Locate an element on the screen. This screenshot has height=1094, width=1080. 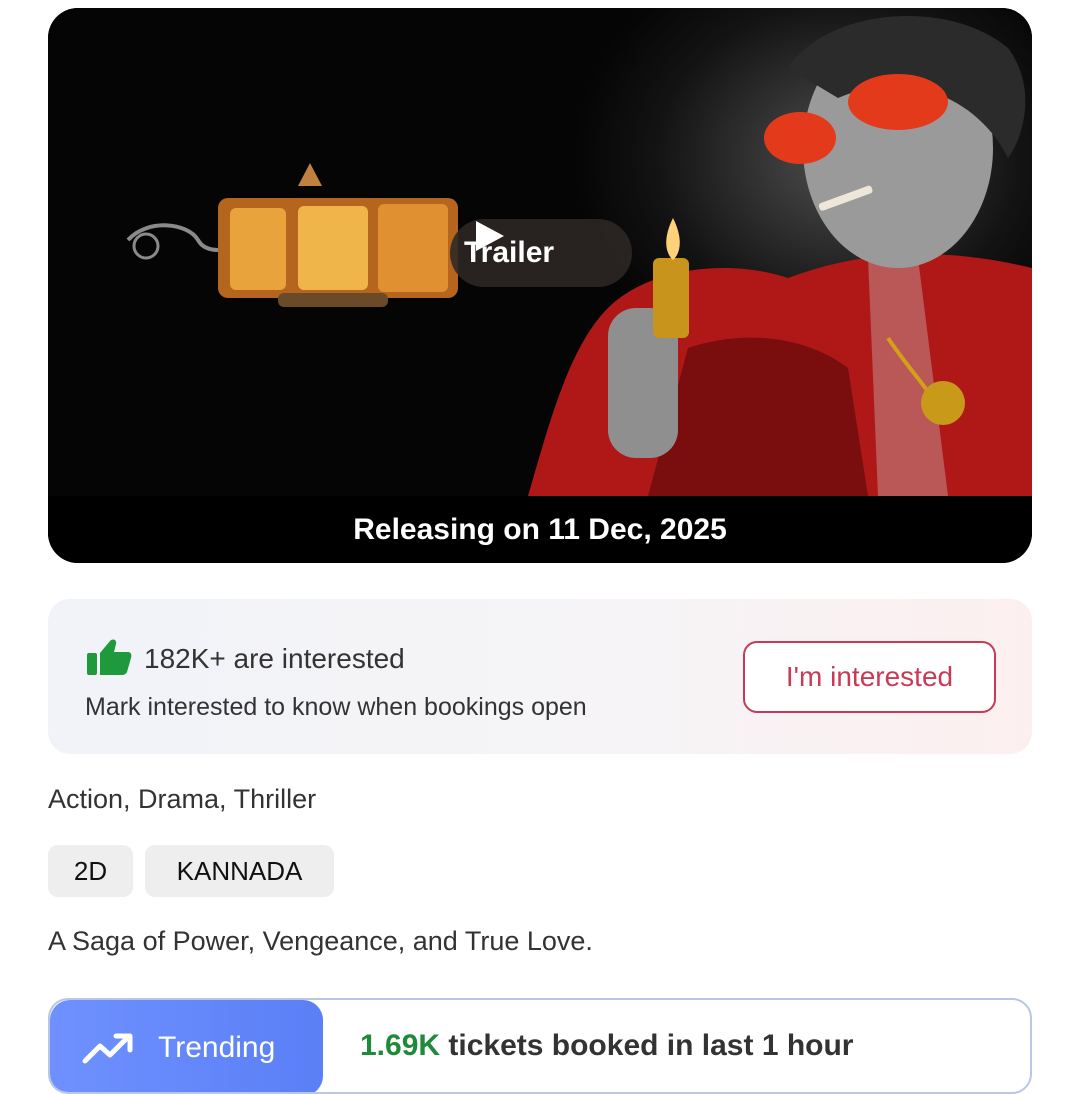
play-trailer-button: Trailer is located at coordinates (541, 253).